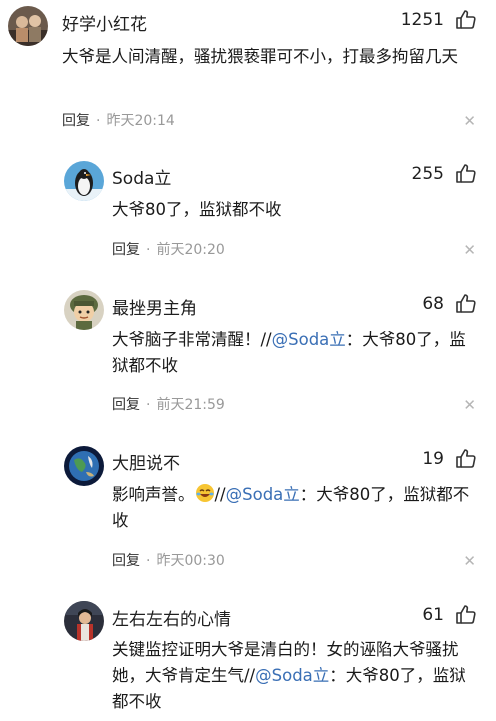 This screenshot has height=721, width=496. I want to click on laughing-tears-emoji-icon, so click(204, 493).